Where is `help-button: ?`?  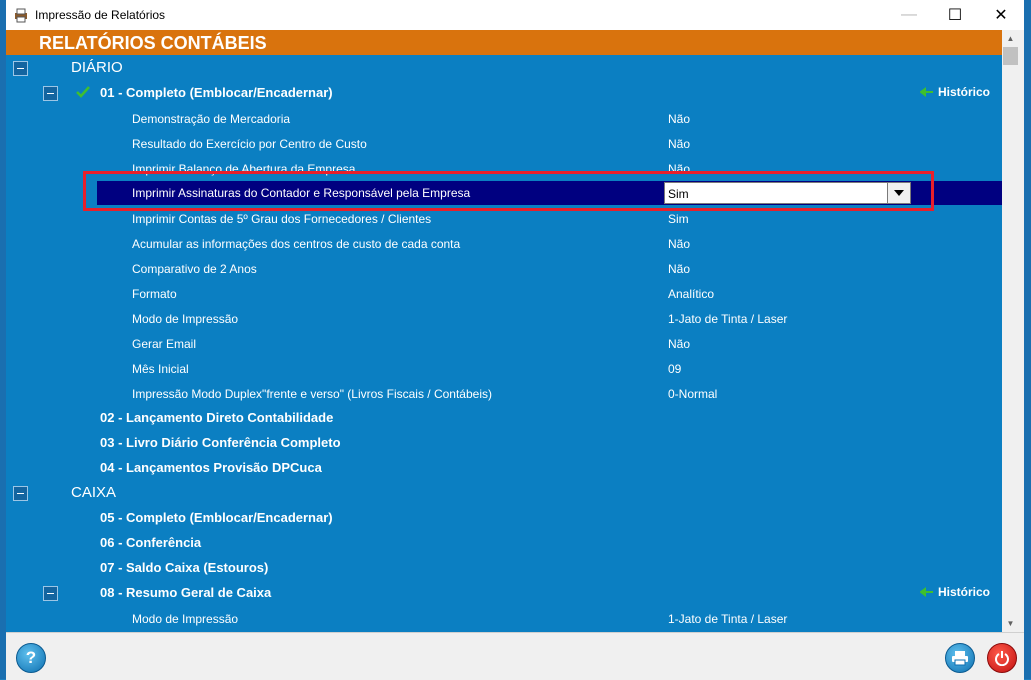
help-button: ? is located at coordinates (31, 658).